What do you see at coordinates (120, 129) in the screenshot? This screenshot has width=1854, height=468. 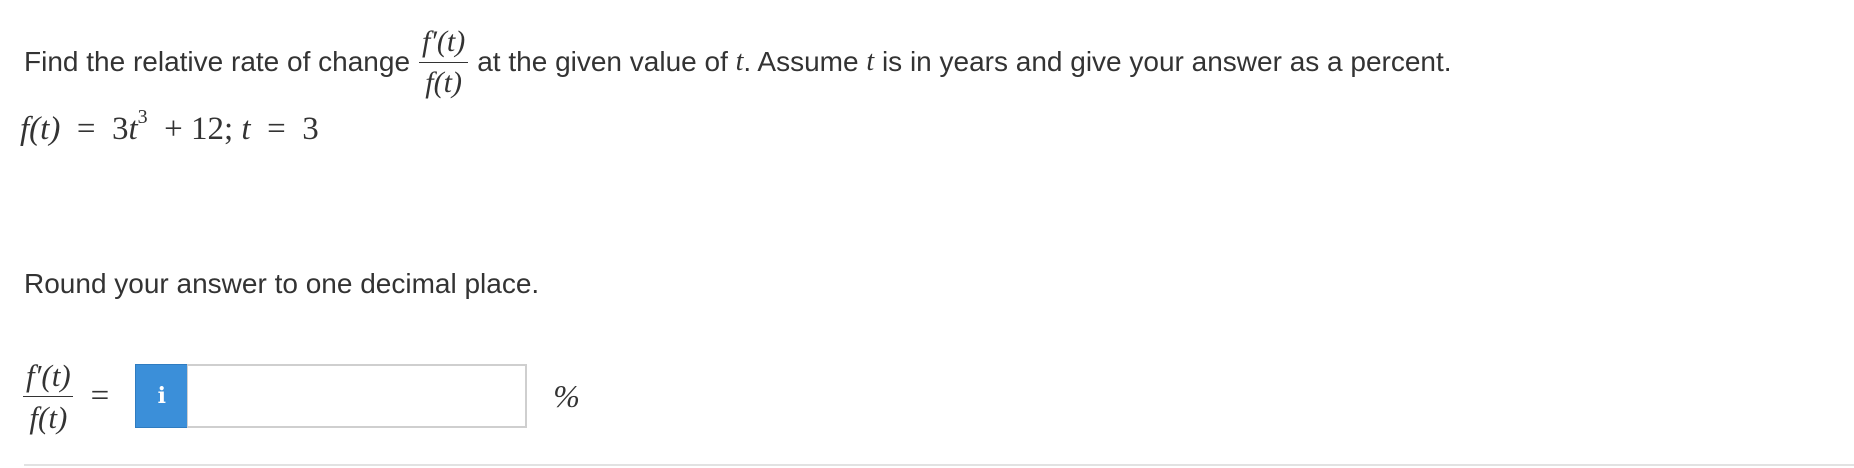 I see `function-coefficient: 3` at bounding box center [120, 129].